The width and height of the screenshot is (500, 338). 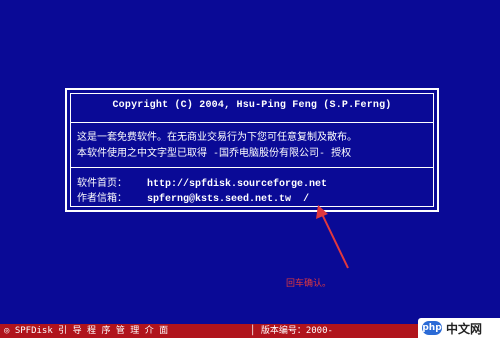 I want to click on annotation-text: 回车确认。, so click(x=309, y=284).